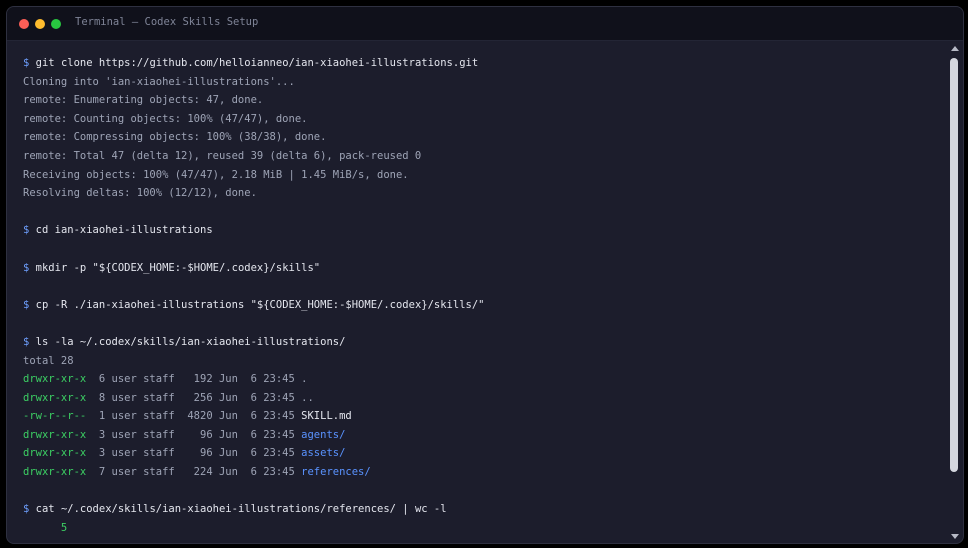  Describe the element at coordinates (24, 24) in the screenshot. I see `close-window-button` at that location.